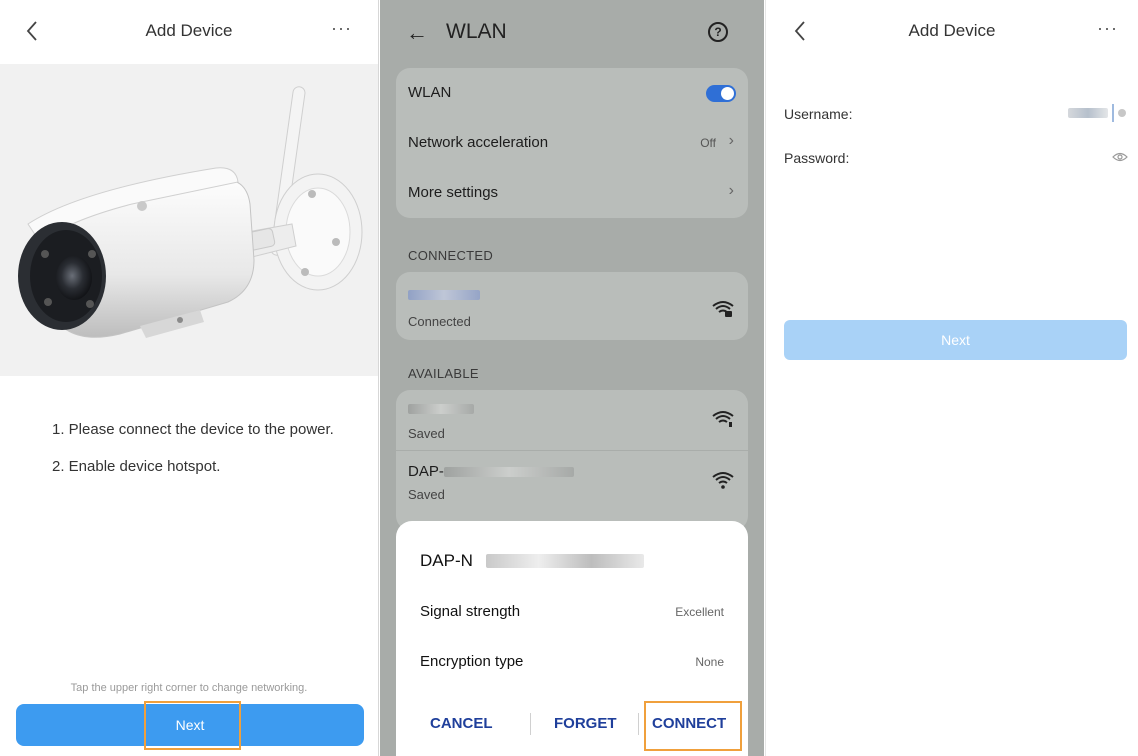 The width and height of the screenshot is (1138, 756). Describe the element at coordinates (818, 114) in the screenshot. I see `username-label: Username:` at that location.